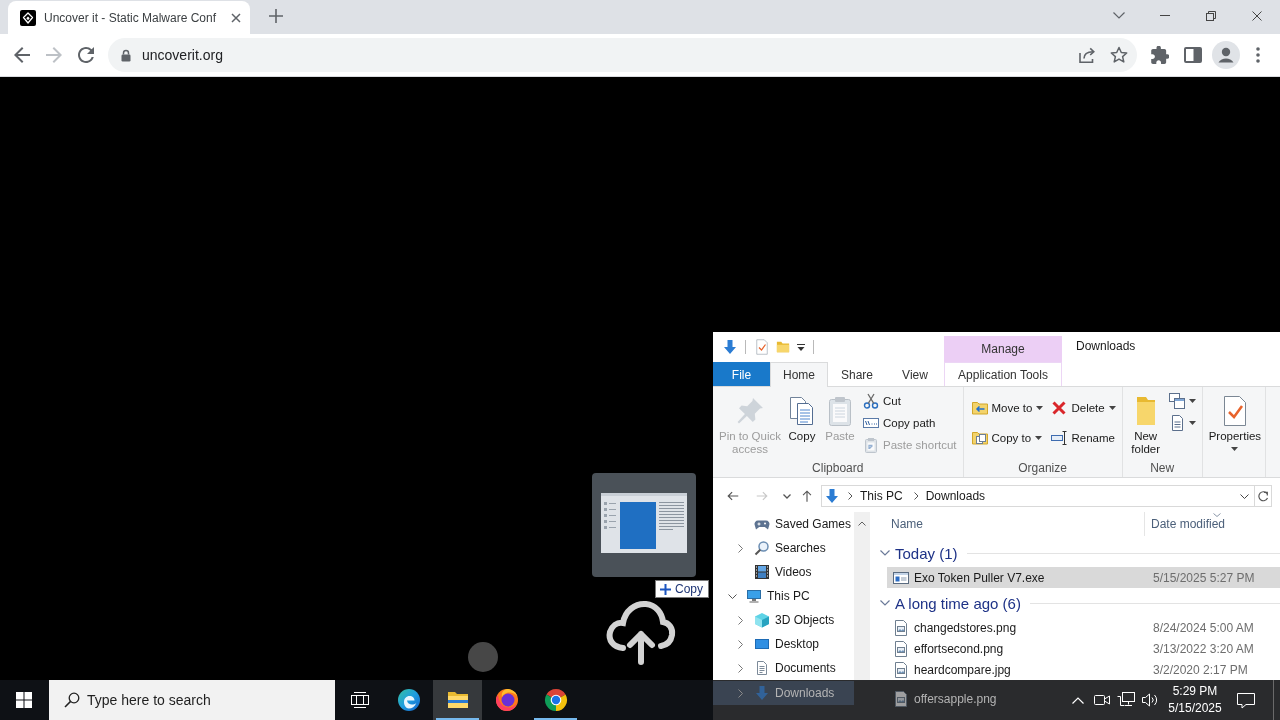  Describe the element at coordinates (1075, 553) in the screenshot. I see `group-header: Today (1)` at that location.